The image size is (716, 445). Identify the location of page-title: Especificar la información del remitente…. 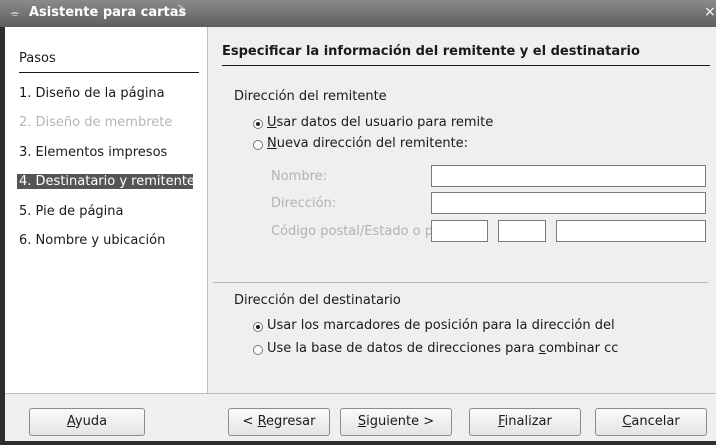
(431, 51).